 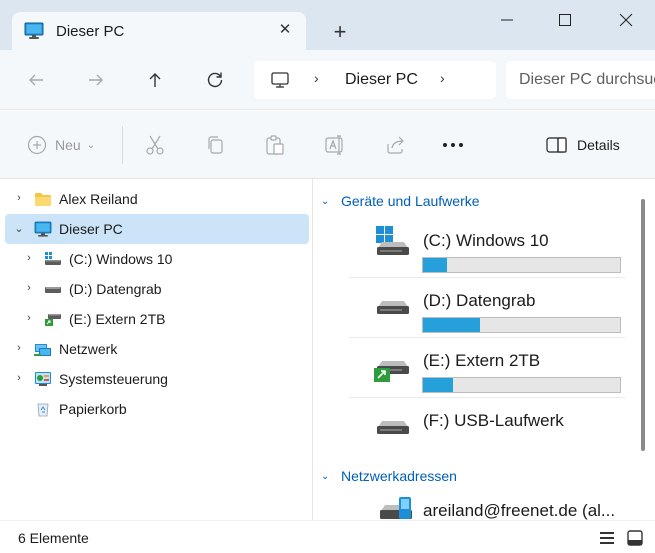 What do you see at coordinates (98, 199) in the screenshot?
I see `tree-label: Alex Reiland` at bounding box center [98, 199].